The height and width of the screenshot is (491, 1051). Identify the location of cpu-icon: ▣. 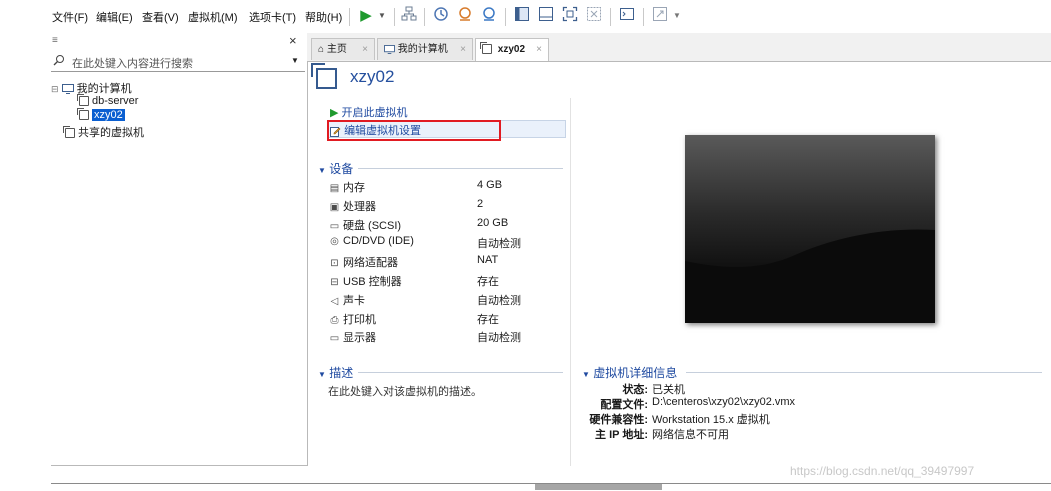
(334, 207).